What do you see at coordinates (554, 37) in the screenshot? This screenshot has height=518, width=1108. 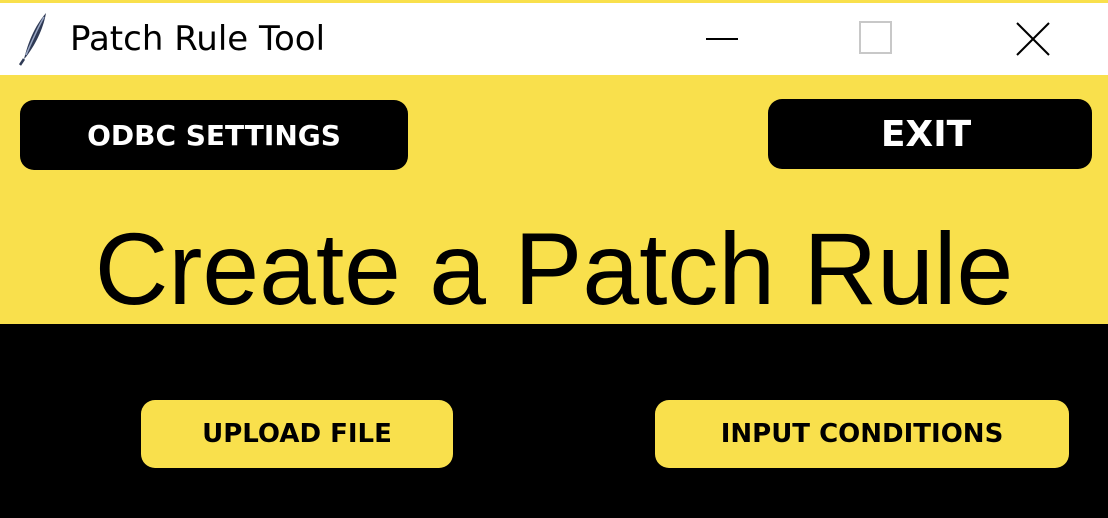 I see `title-bar: Patch Rule Tool` at bounding box center [554, 37].